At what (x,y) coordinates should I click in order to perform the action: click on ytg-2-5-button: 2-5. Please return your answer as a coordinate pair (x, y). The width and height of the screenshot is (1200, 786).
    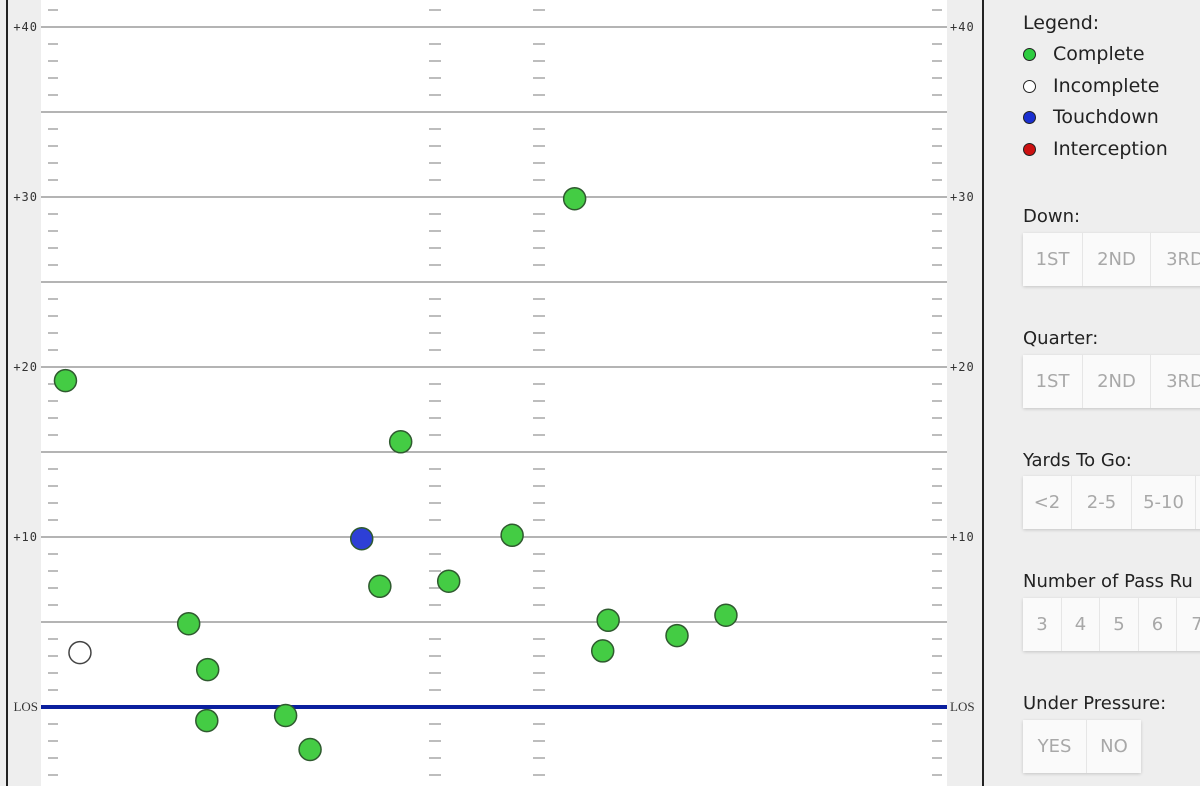
    Looking at the image, I should click on (1102, 502).